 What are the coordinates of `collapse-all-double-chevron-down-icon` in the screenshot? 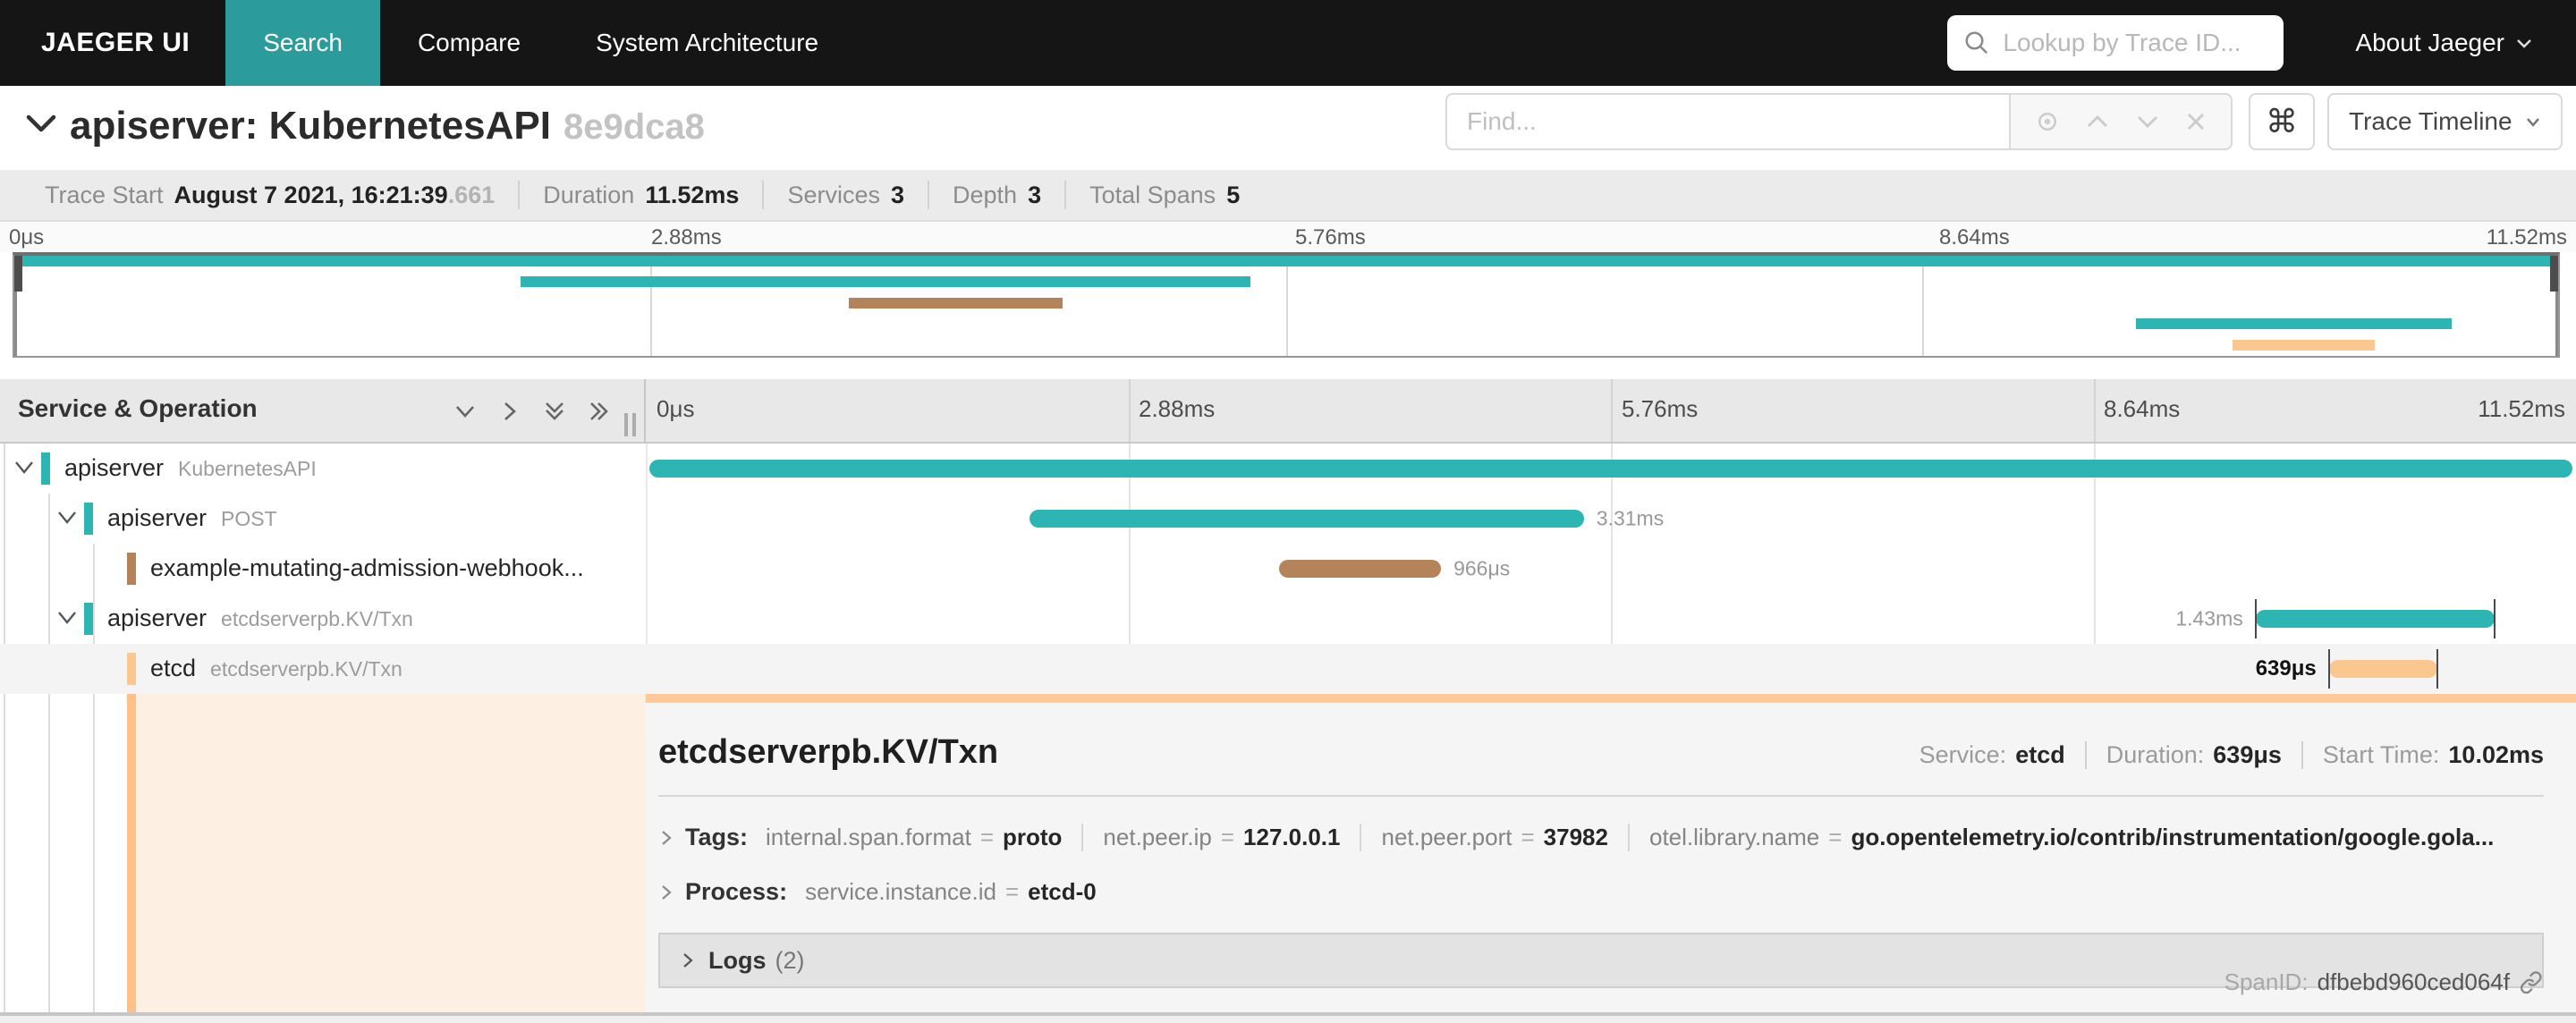 It's located at (554, 411).